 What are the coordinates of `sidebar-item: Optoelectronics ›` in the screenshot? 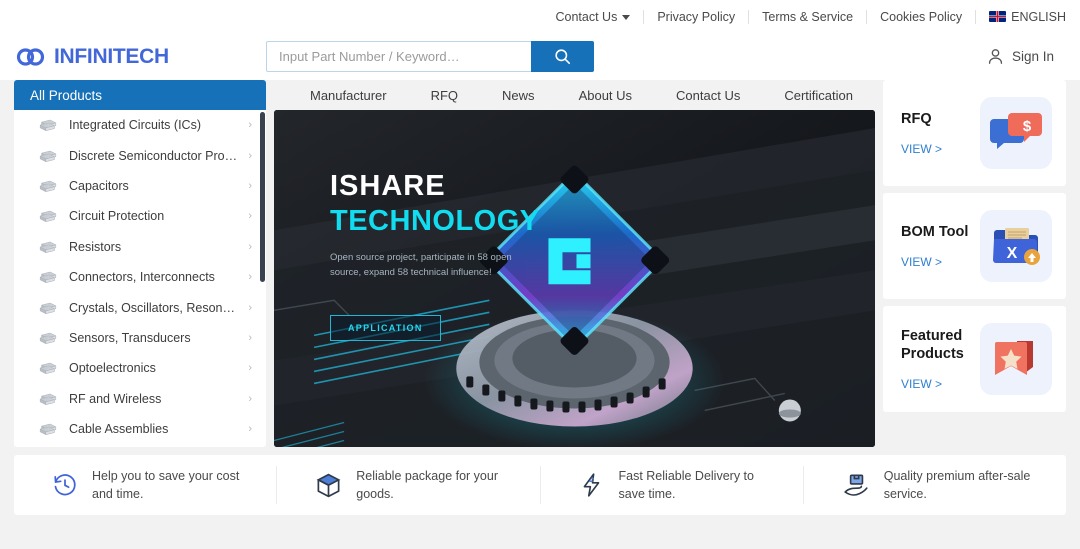 It's located at (140, 368).